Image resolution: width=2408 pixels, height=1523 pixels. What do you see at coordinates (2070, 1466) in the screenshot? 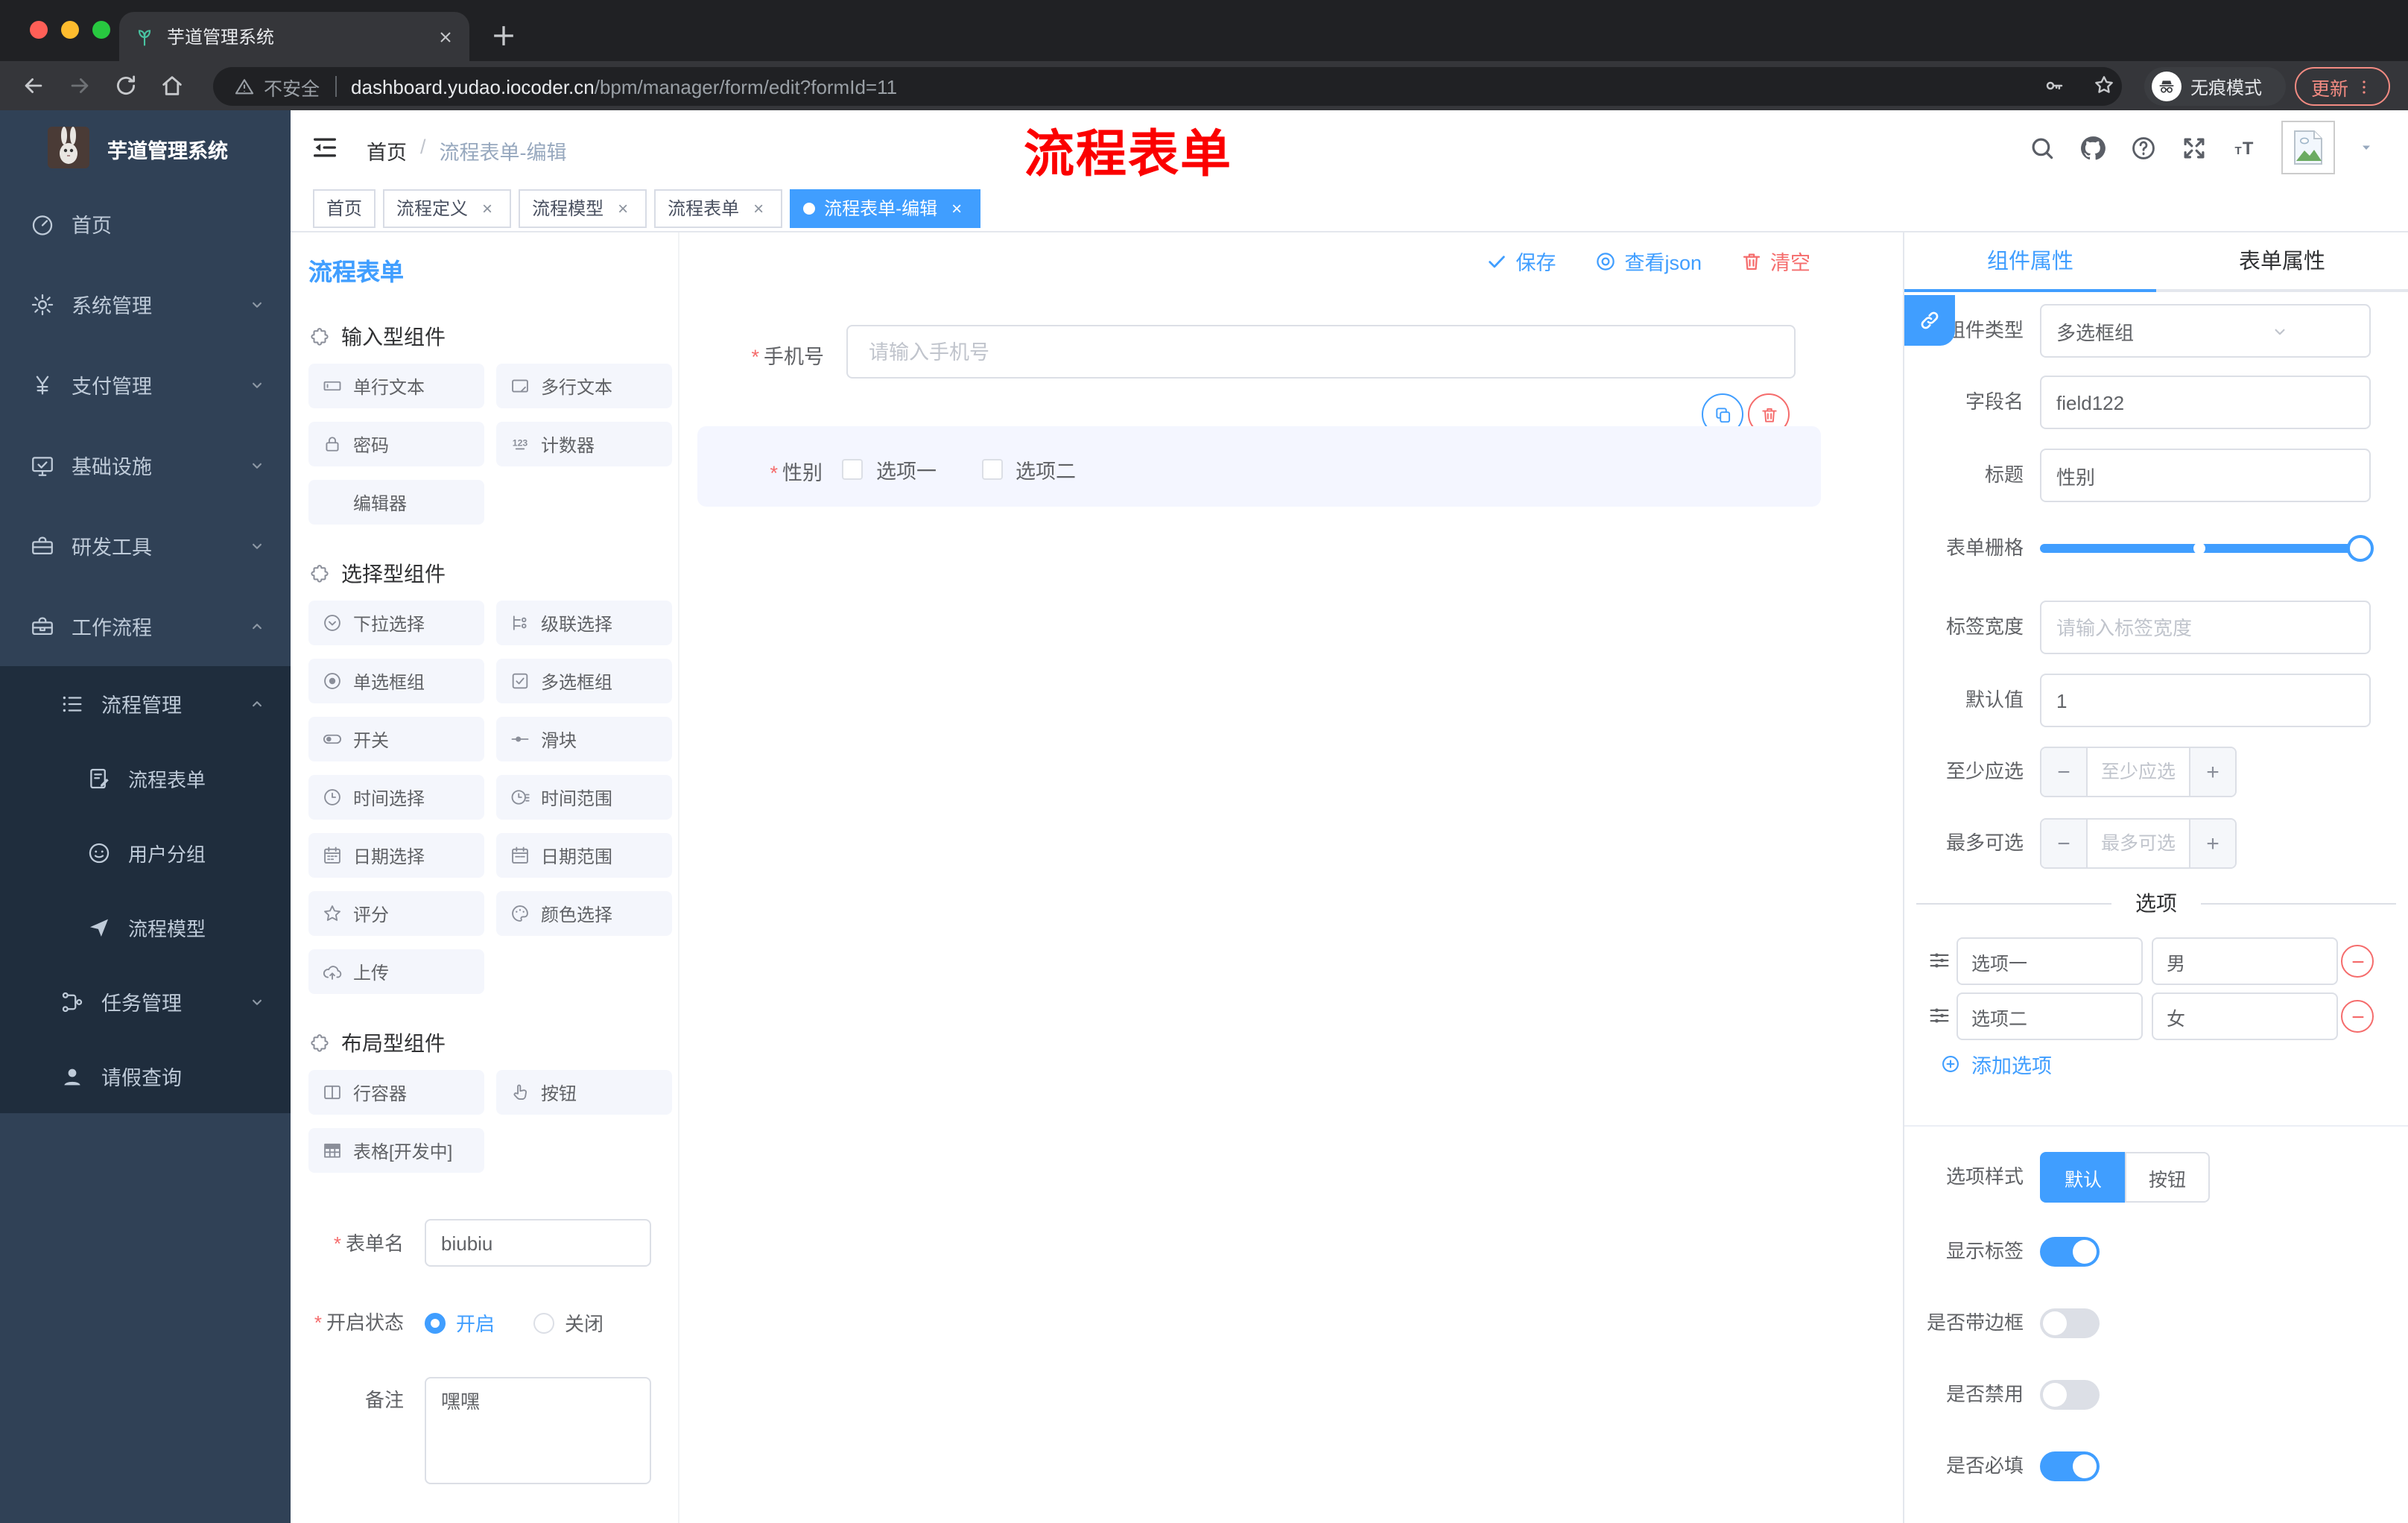
I see `toggle-switch-required` at bounding box center [2070, 1466].